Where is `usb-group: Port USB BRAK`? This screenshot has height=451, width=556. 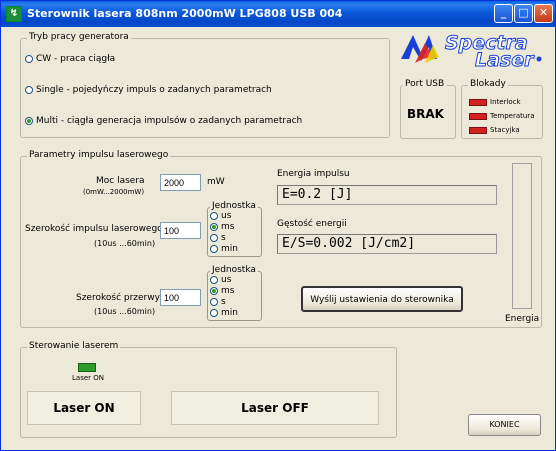 usb-group: Port USB BRAK is located at coordinates (428, 109).